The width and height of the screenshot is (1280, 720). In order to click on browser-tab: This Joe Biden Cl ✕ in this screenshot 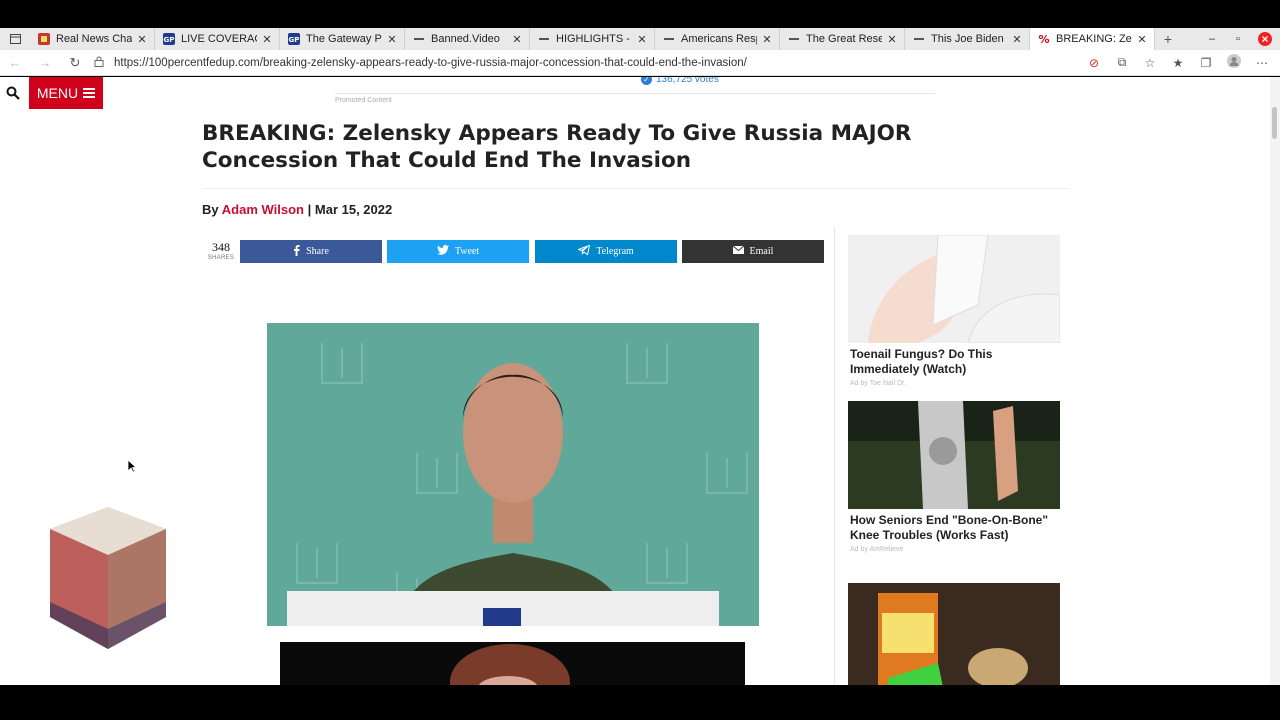, I will do `click(967, 39)`.